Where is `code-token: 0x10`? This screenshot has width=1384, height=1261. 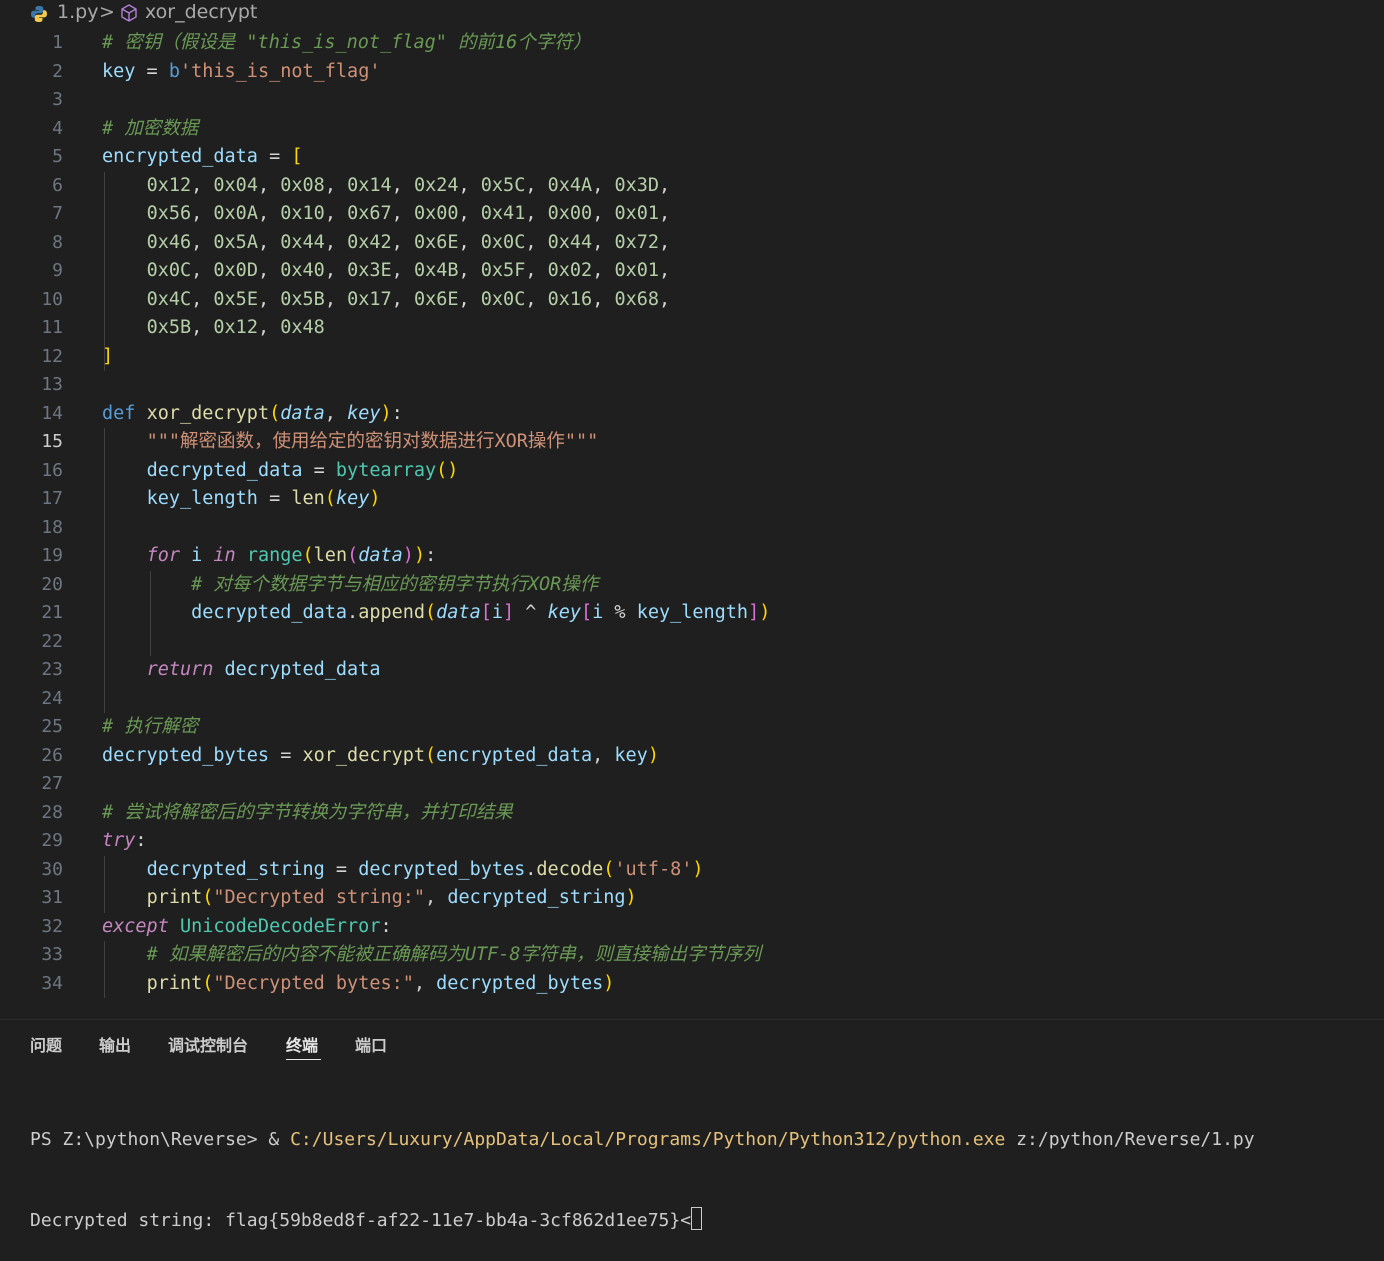 code-token: 0x10 is located at coordinates (302, 213).